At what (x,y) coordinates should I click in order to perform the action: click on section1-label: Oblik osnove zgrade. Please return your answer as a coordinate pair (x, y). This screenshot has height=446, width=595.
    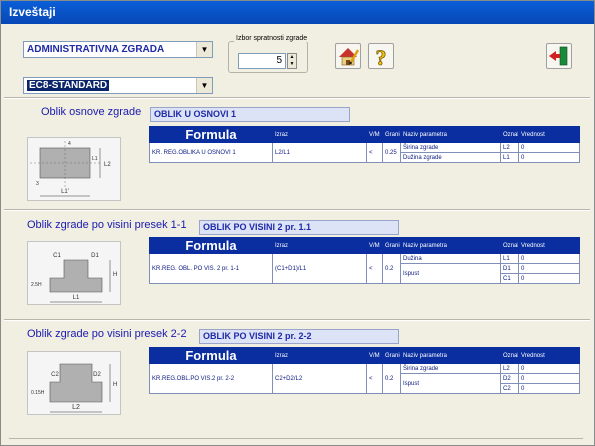
    Looking at the image, I should click on (91, 112).